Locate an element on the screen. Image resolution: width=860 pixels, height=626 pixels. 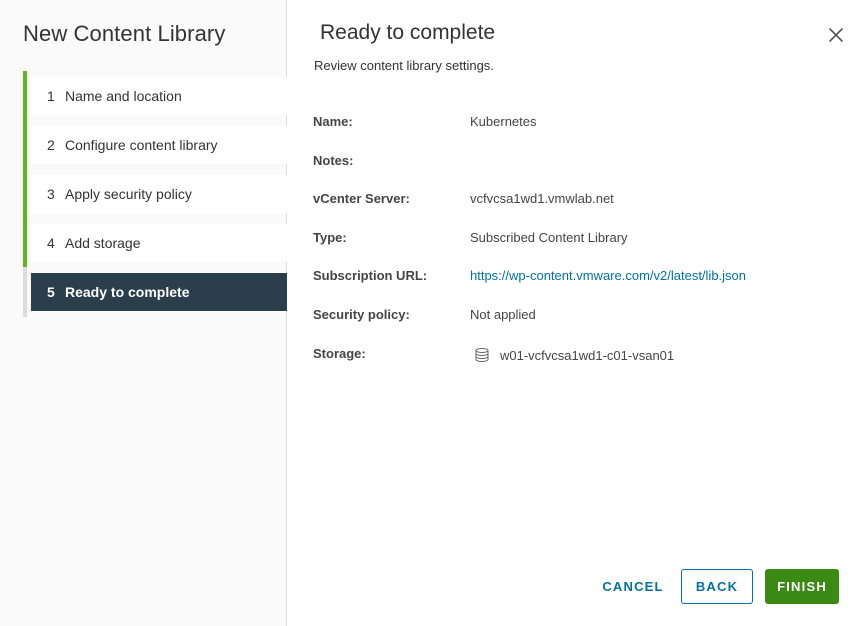
step-ready-to-complete: 5 Ready to complete is located at coordinates (159, 292).